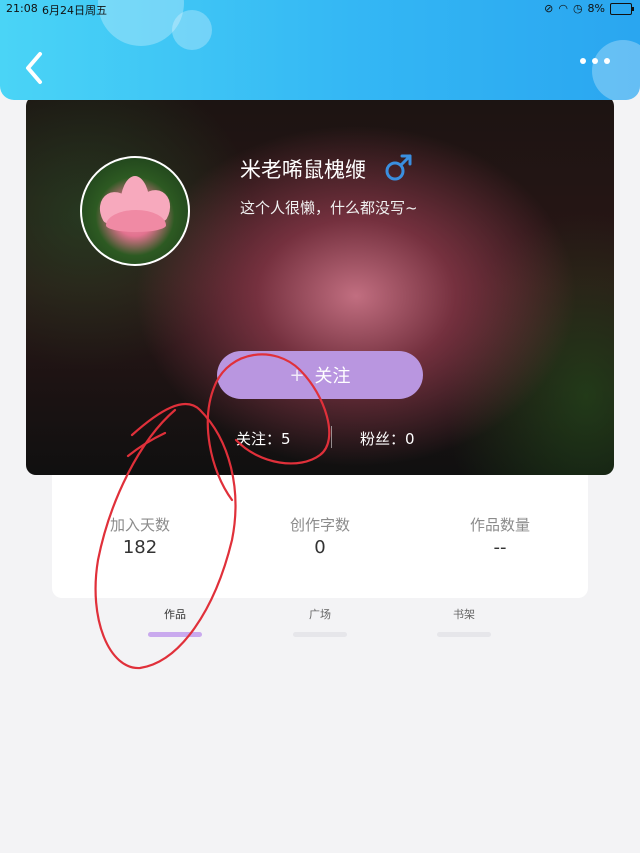 The image size is (640, 853). I want to click on stat-value: --, so click(500, 547).